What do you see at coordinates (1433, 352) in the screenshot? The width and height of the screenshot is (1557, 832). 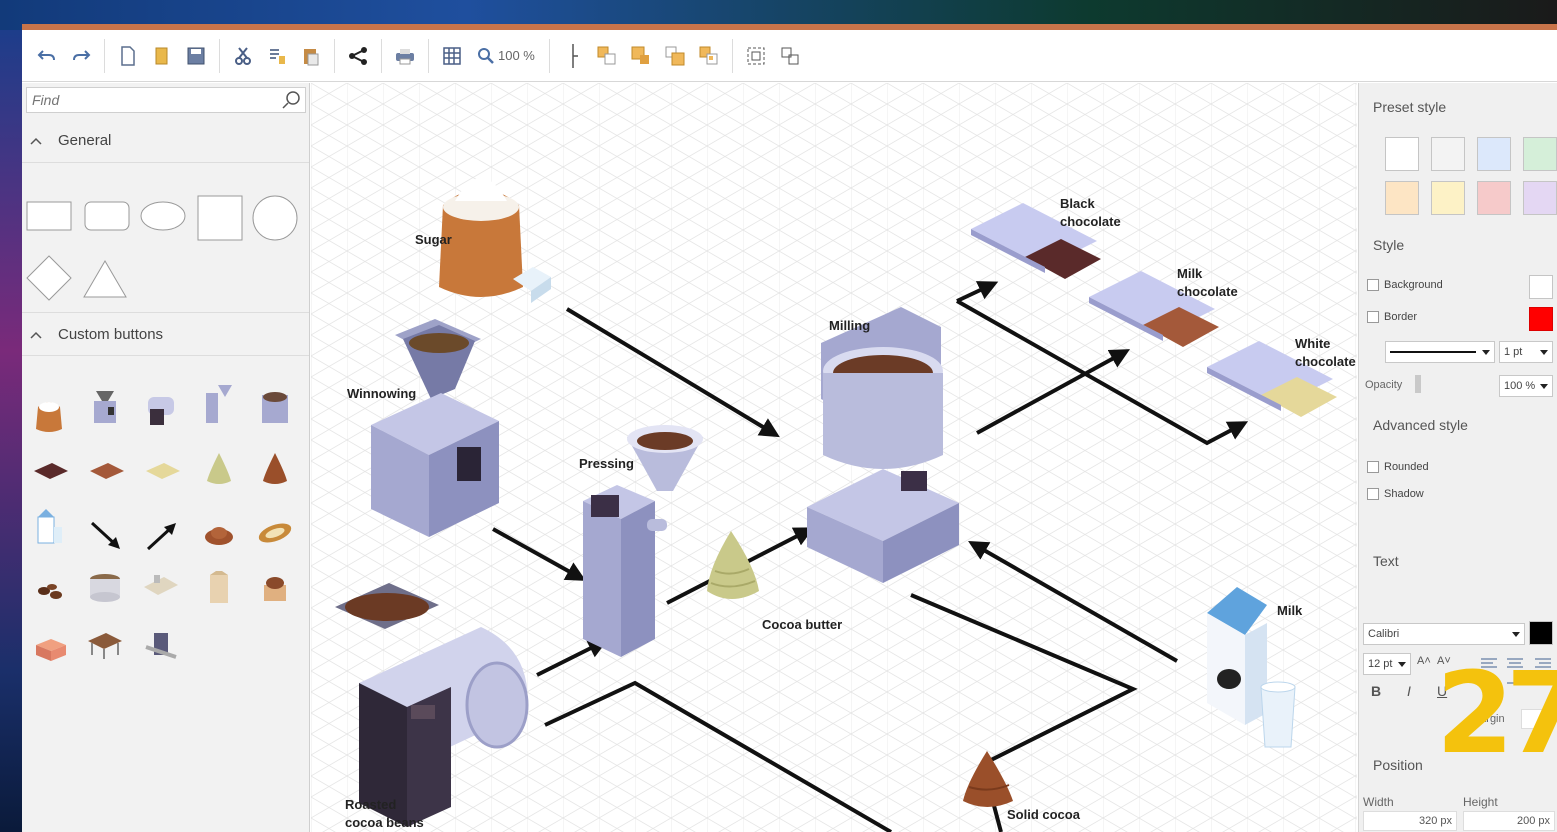 I see `line-style-preview` at bounding box center [1433, 352].